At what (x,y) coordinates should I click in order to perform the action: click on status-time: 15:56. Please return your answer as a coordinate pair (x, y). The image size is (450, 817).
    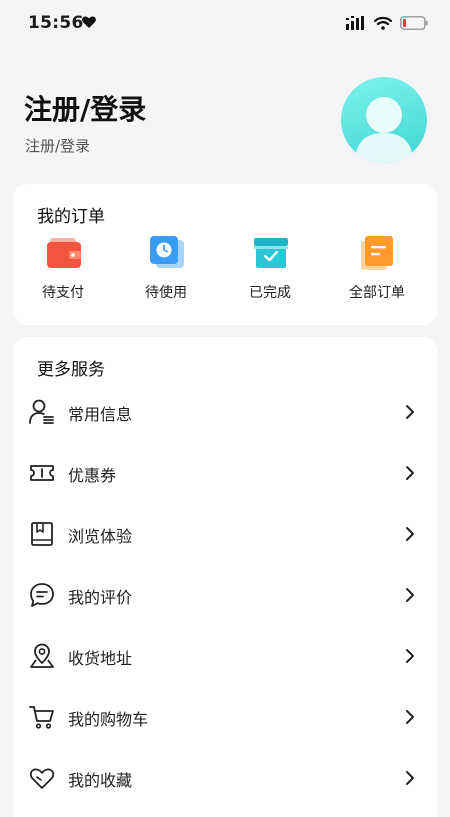
    Looking at the image, I should click on (56, 23).